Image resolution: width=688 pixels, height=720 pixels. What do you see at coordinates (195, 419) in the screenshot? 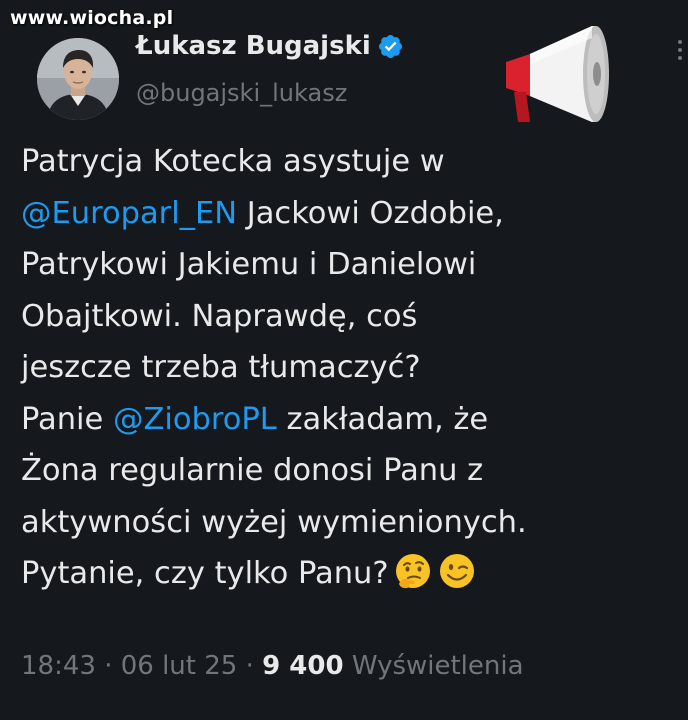
I see `mention-link: @ZiobroPL` at bounding box center [195, 419].